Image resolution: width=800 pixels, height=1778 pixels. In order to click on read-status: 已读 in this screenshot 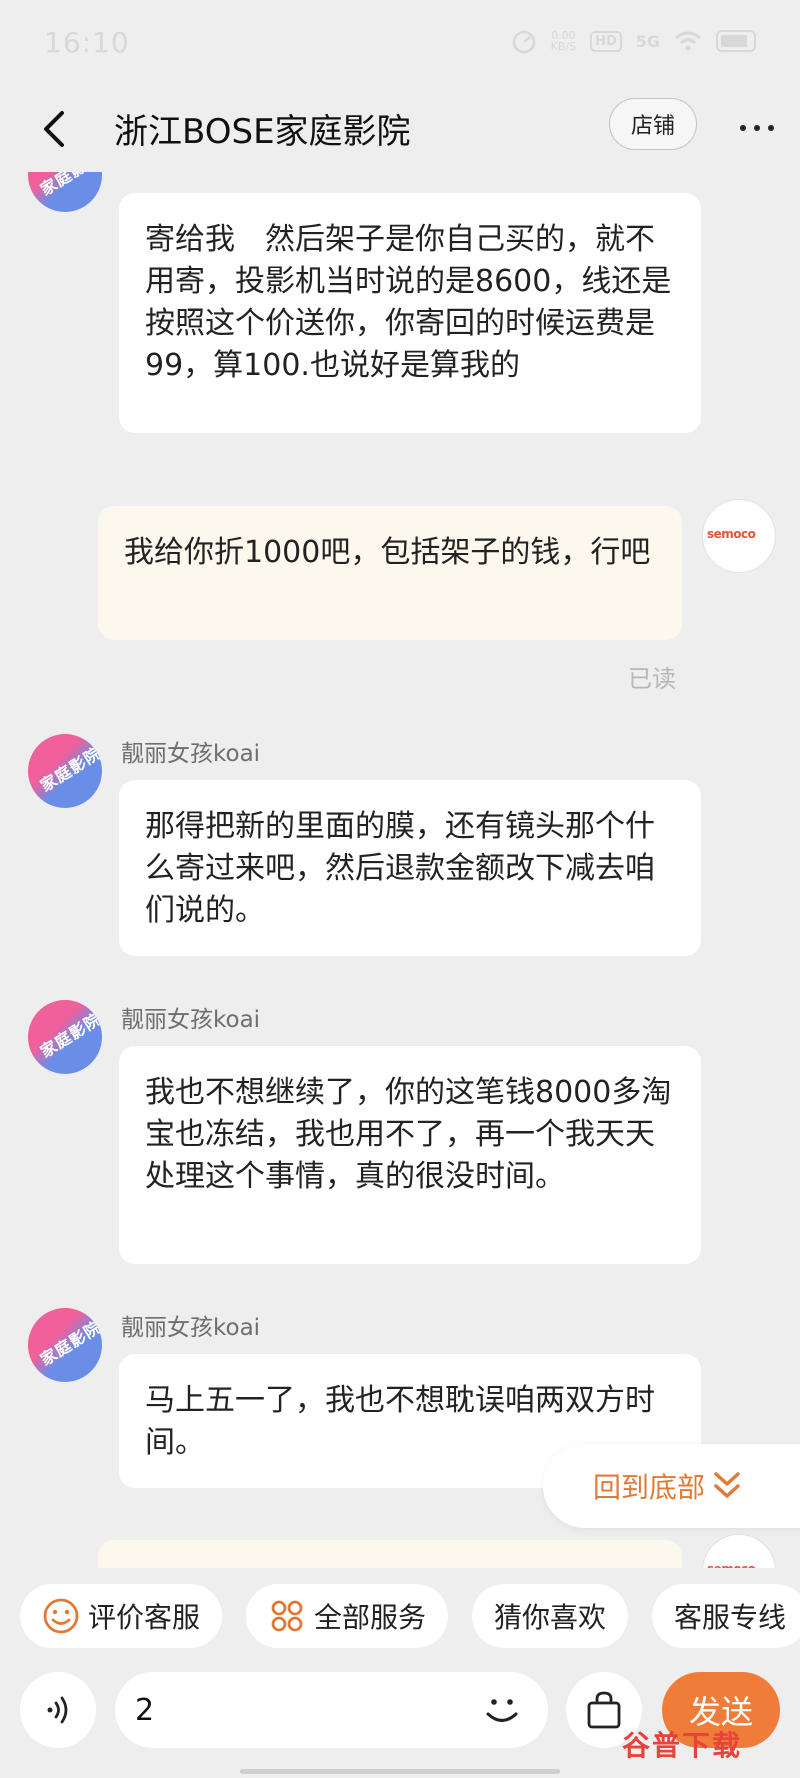, I will do `click(652, 679)`.